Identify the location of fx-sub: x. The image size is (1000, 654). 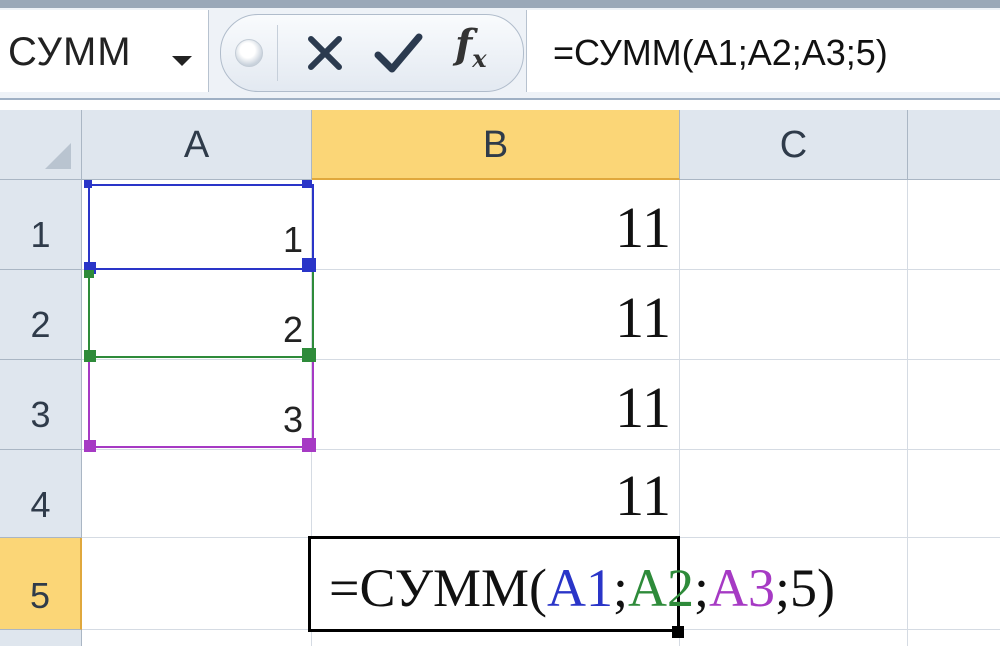
(479, 58).